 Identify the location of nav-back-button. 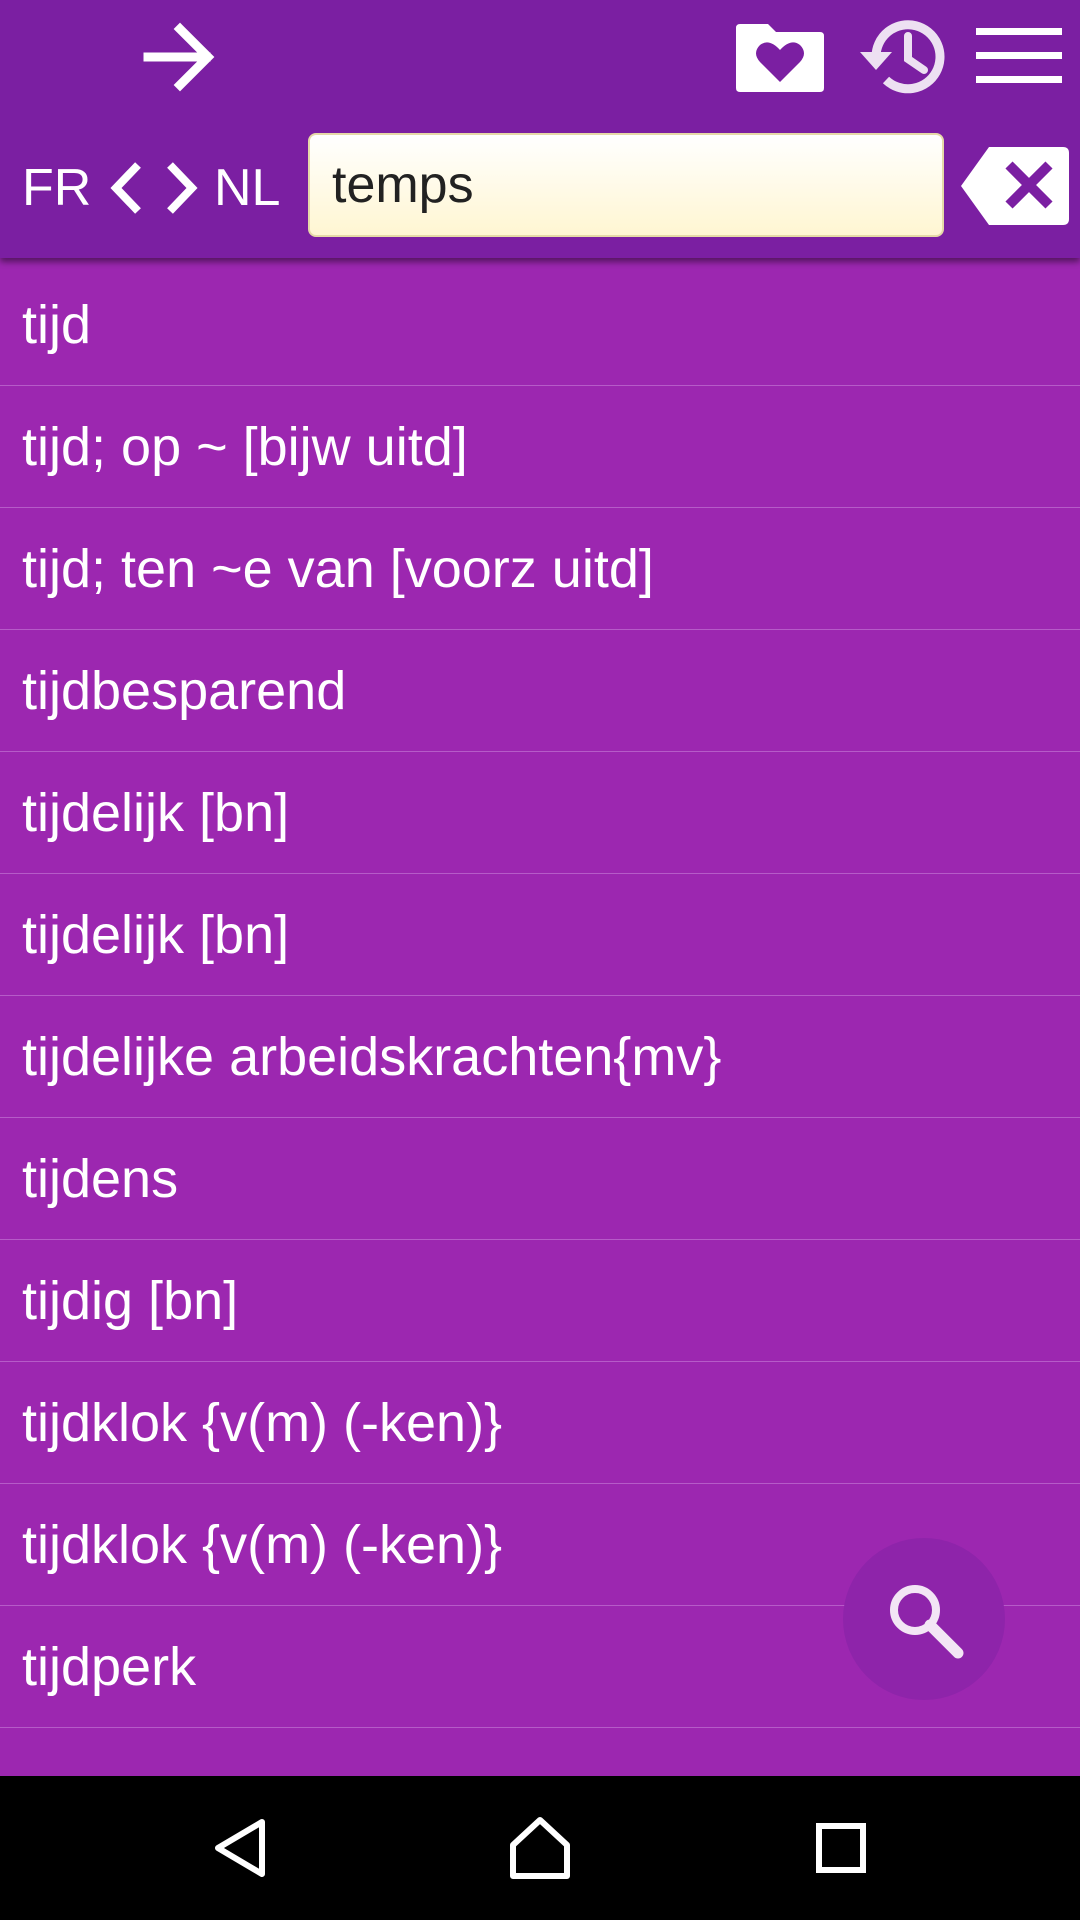
(240, 1848).